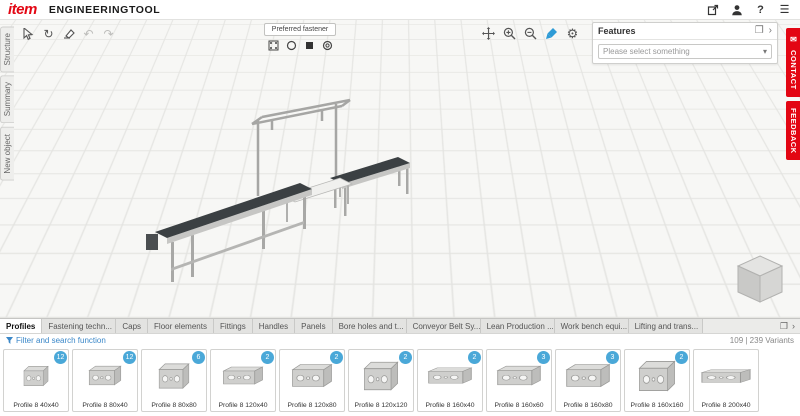 This screenshot has height=416, width=800. What do you see at coordinates (761, 340) in the screenshot?
I see `variants-count: 109 | 239 Variants` at bounding box center [761, 340].